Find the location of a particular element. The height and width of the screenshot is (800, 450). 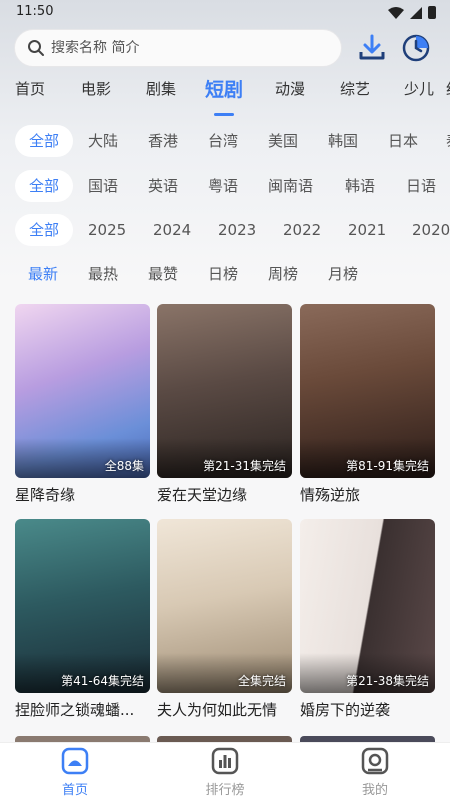

region-chip: 香港 is located at coordinates (163, 141).